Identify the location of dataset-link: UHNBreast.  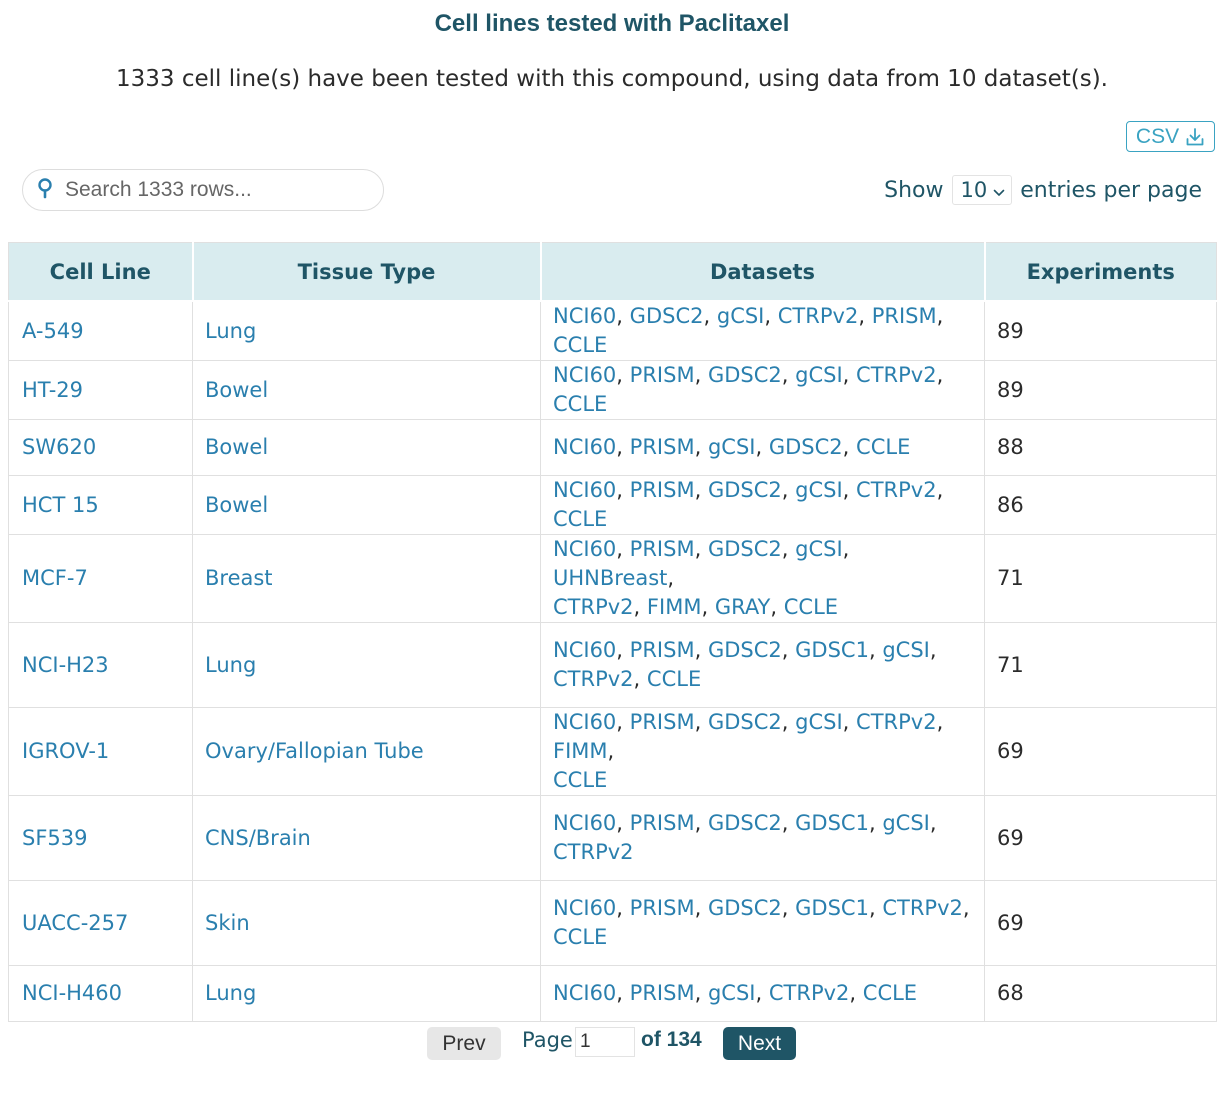
(610, 578).